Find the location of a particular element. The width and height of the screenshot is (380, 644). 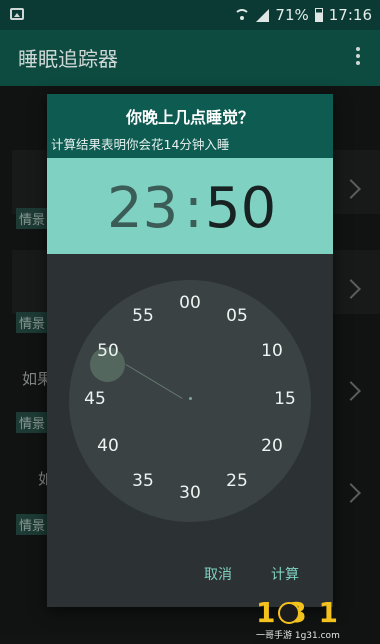

dial-number: 25 is located at coordinates (237, 481).